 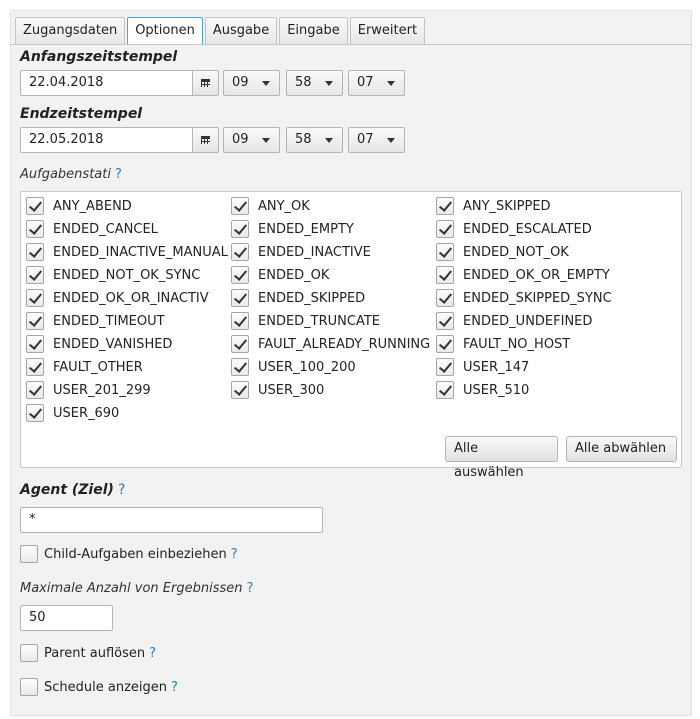 I want to click on status-option: ENDED_VANISHED, so click(x=99, y=344).